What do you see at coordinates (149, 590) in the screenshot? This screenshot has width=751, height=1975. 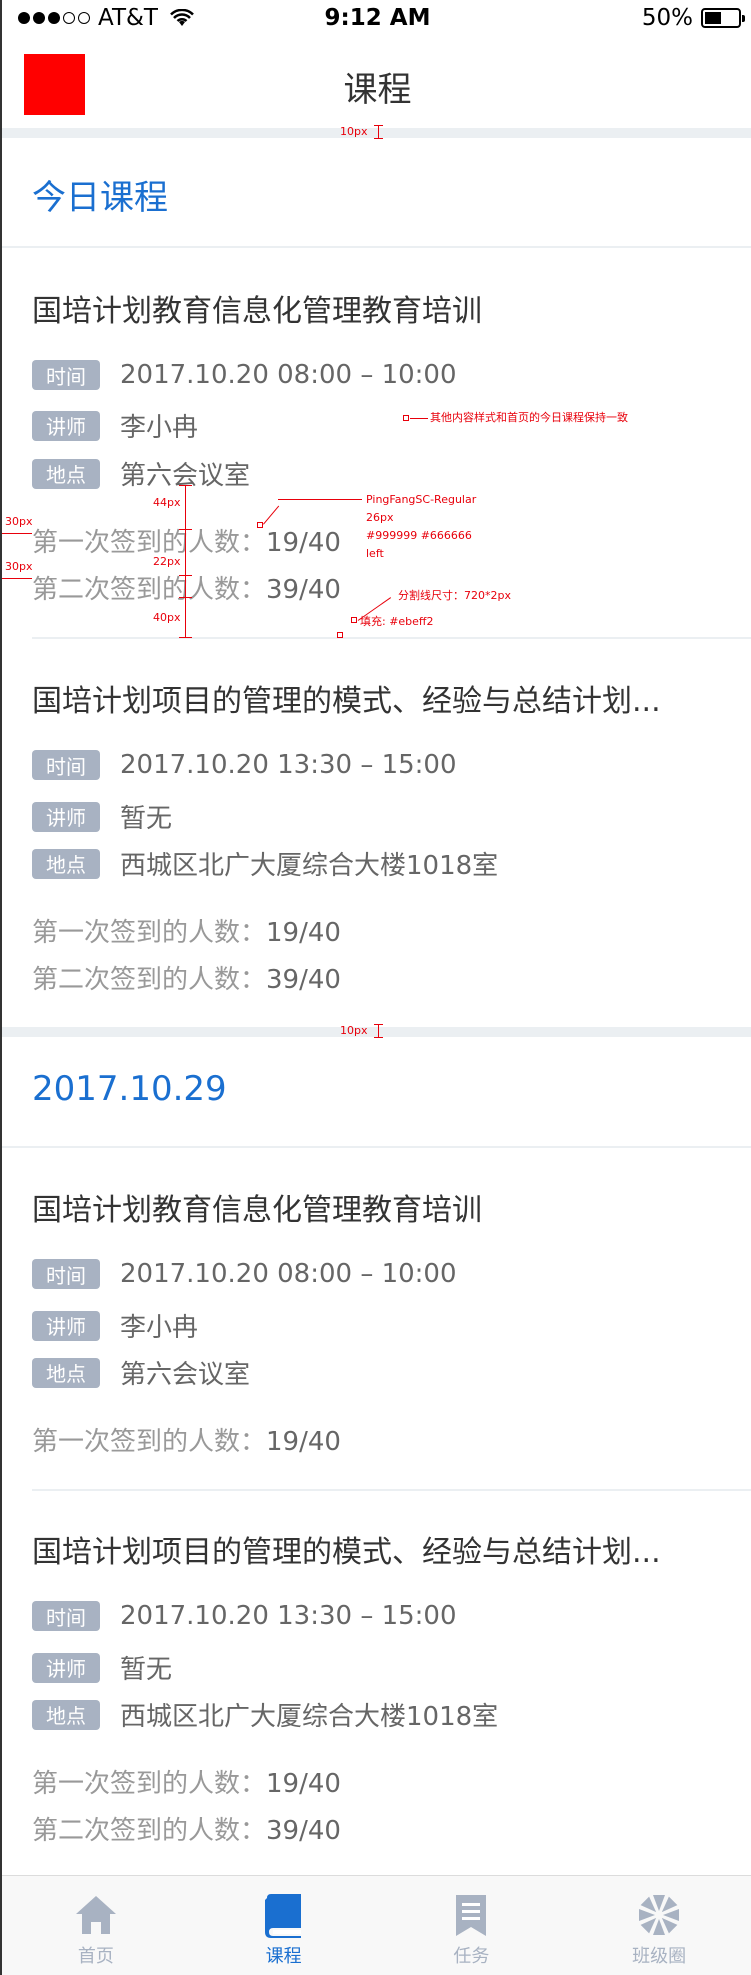 I see `checkin-label: 第二次签到的人数：` at bounding box center [149, 590].